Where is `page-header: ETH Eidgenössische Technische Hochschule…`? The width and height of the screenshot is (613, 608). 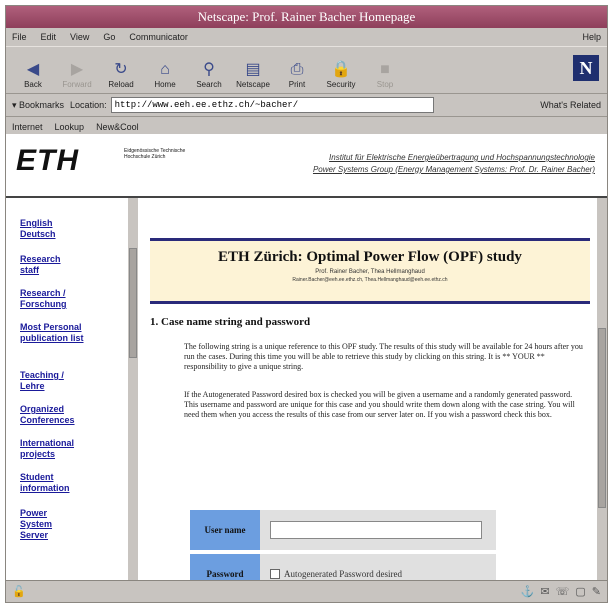
page-header: ETH Eidgenössische Technische Hochschule… is located at coordinates (306, 166).